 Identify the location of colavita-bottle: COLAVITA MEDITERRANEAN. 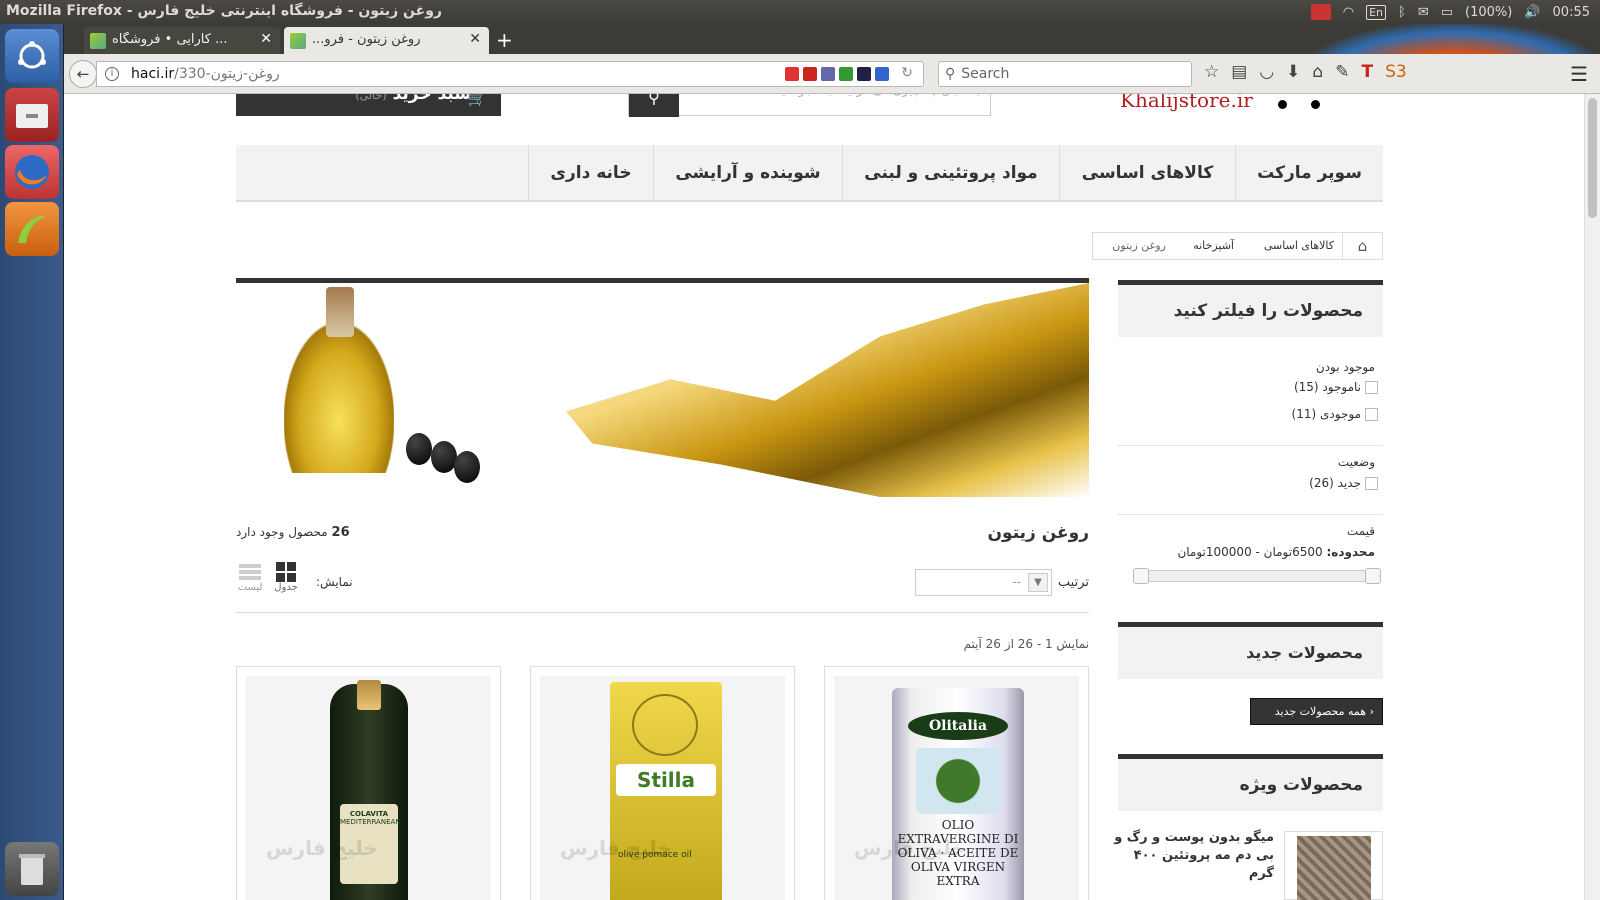
(369, 790).